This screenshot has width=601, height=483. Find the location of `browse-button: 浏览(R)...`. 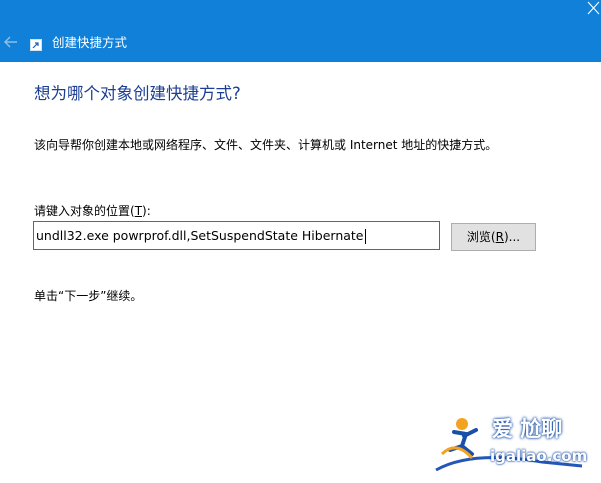

browse-button: 浏览(R)... is located at coordinates (493, 237).